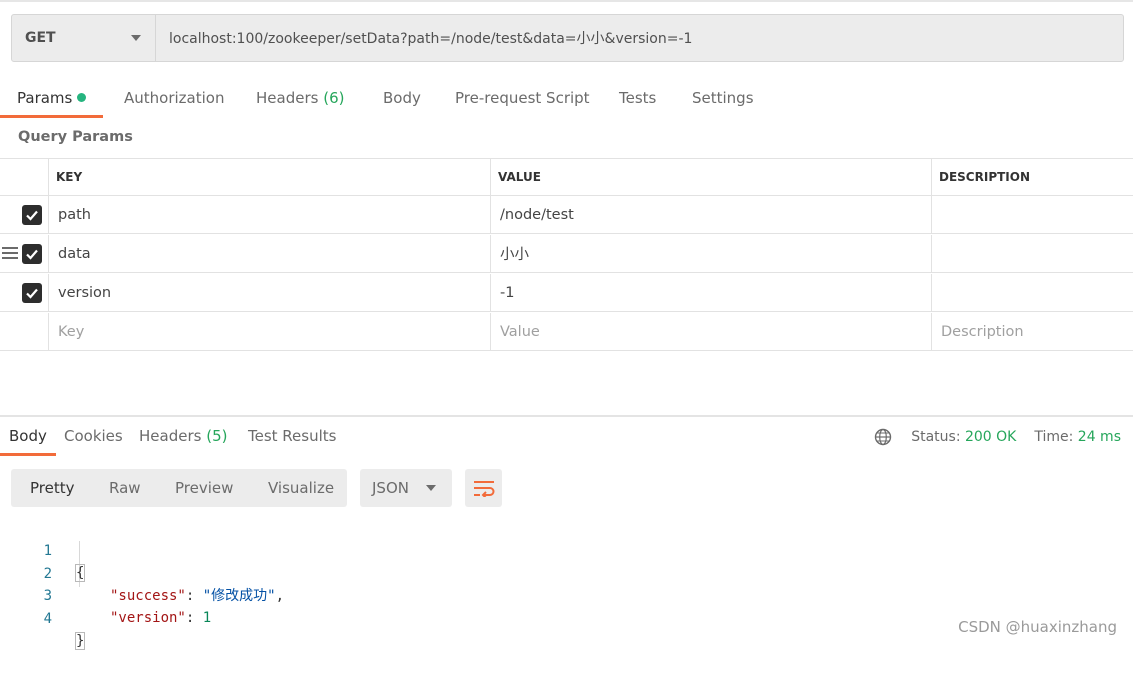  I want to click on format-select-value: JSON, so click(390, 488).